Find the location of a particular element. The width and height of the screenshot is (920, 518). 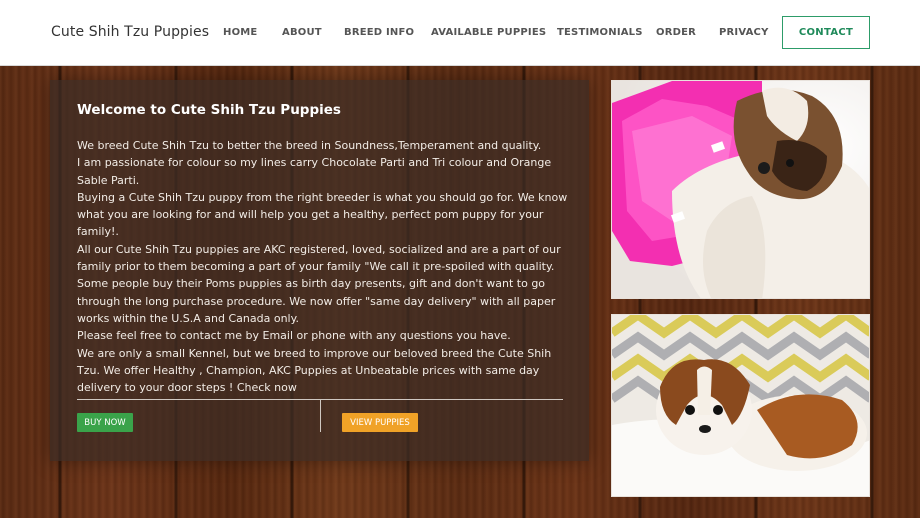

nav-about: ABOUT is located at coordinates (302, 32).